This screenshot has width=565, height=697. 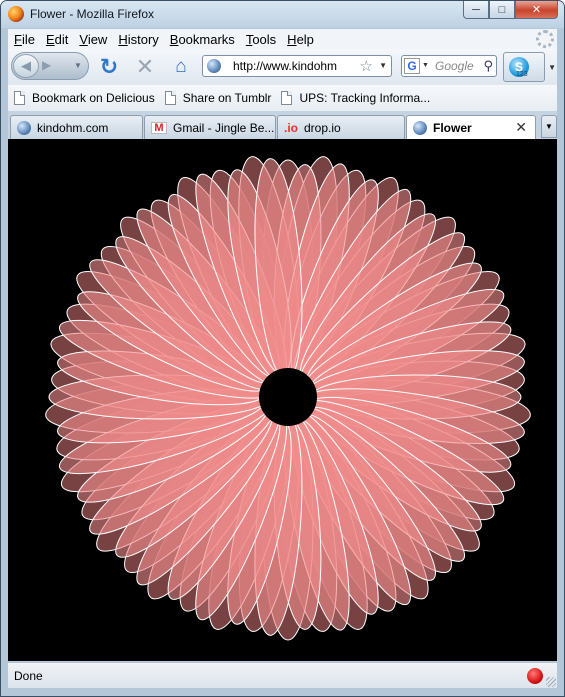 What do you see at coordinates (412, 66) in the screenshot?
I see `search-engine-icon: G` at bounding box center [412, 66].